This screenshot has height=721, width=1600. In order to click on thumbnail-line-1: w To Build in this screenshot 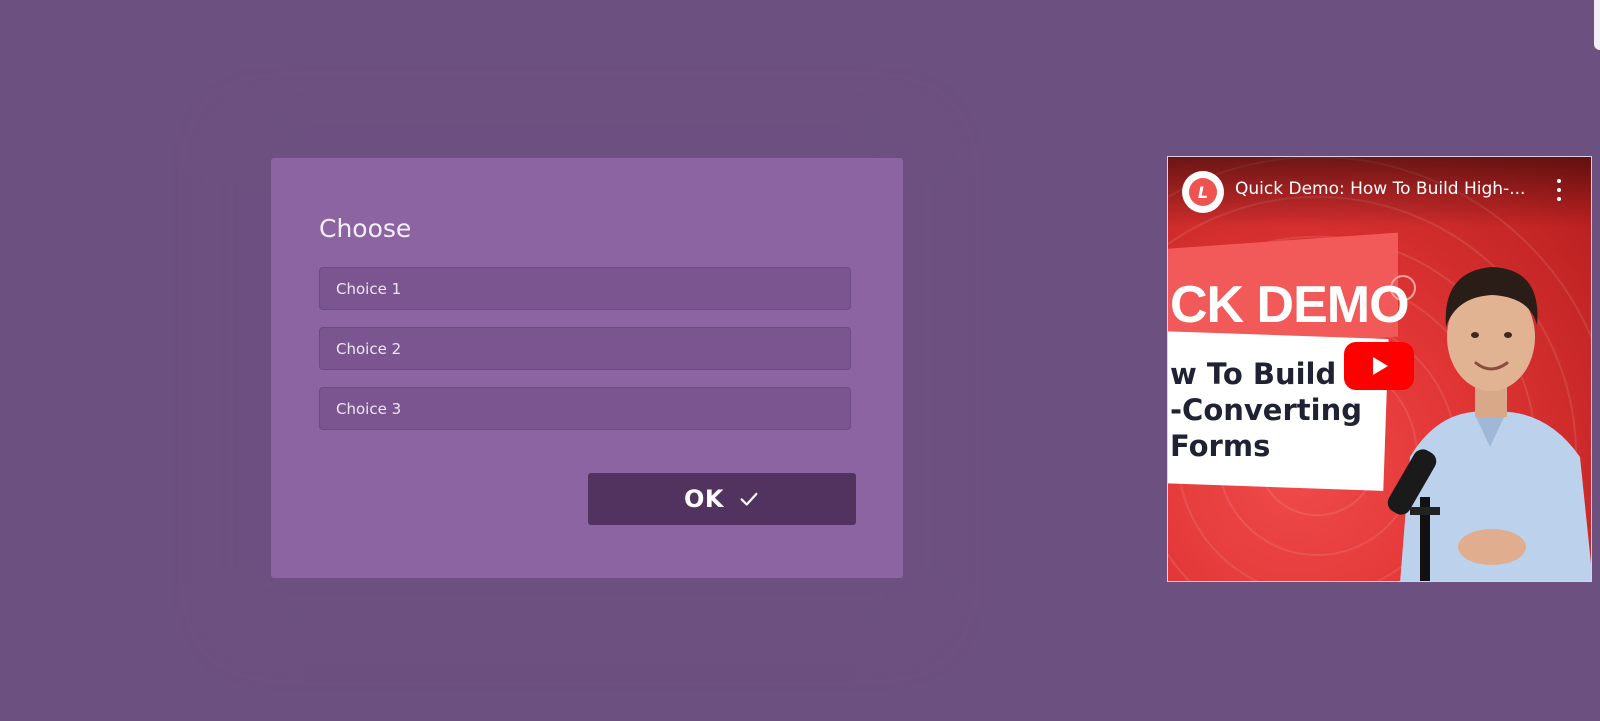, I will do `click(1253, 374)`.